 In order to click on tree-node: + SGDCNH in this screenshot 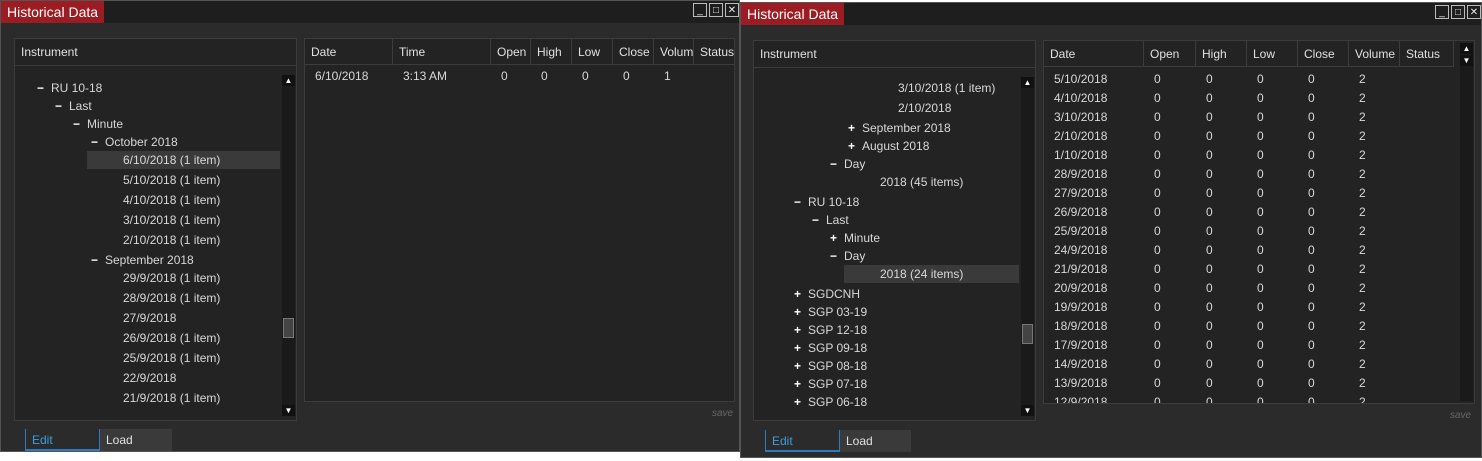, I will do `click(827, 294)`.